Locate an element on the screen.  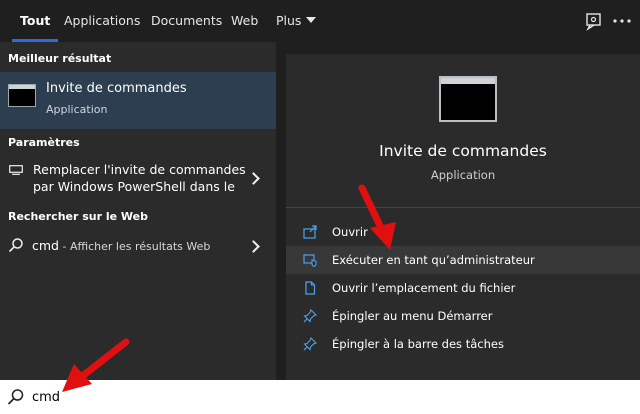
settings-item-line1: Remplacer l'invite de commandes is located at coordinates (139, 169).